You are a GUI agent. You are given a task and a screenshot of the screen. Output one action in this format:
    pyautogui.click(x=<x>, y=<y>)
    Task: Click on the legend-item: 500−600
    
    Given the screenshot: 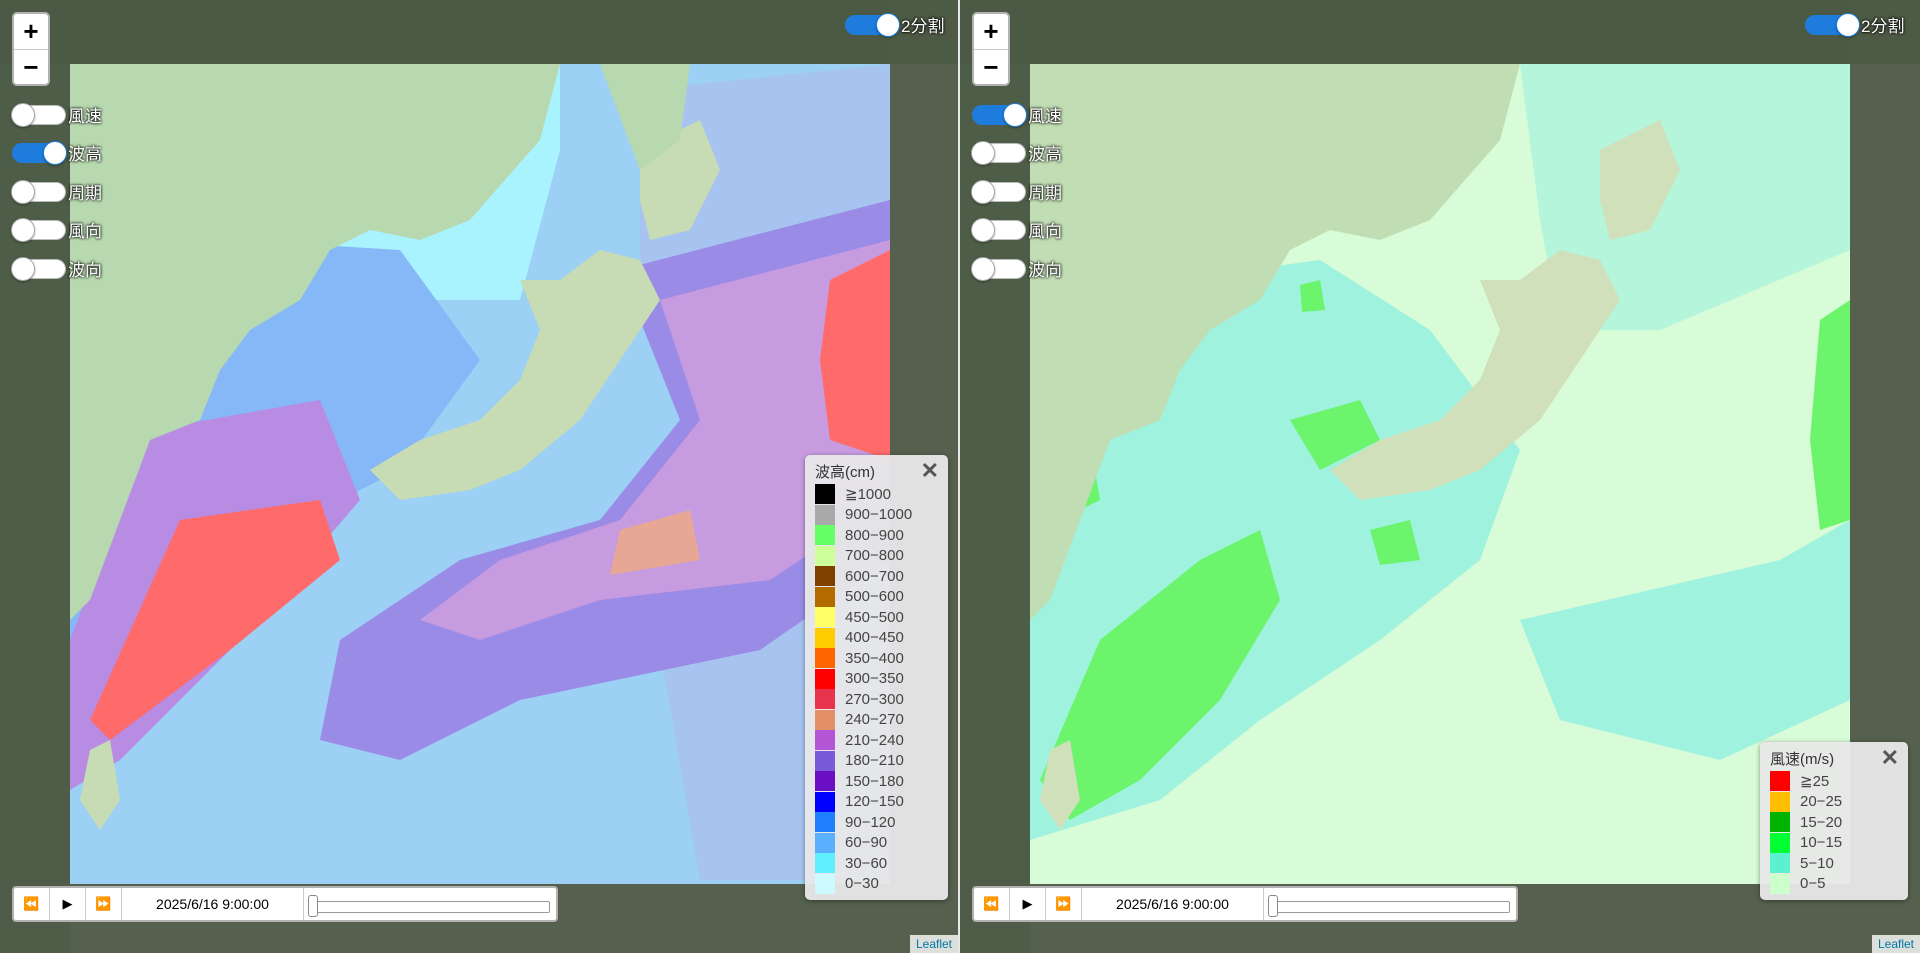 What is the action you would take?
    pyautogui.click(x=876, y=597)
    